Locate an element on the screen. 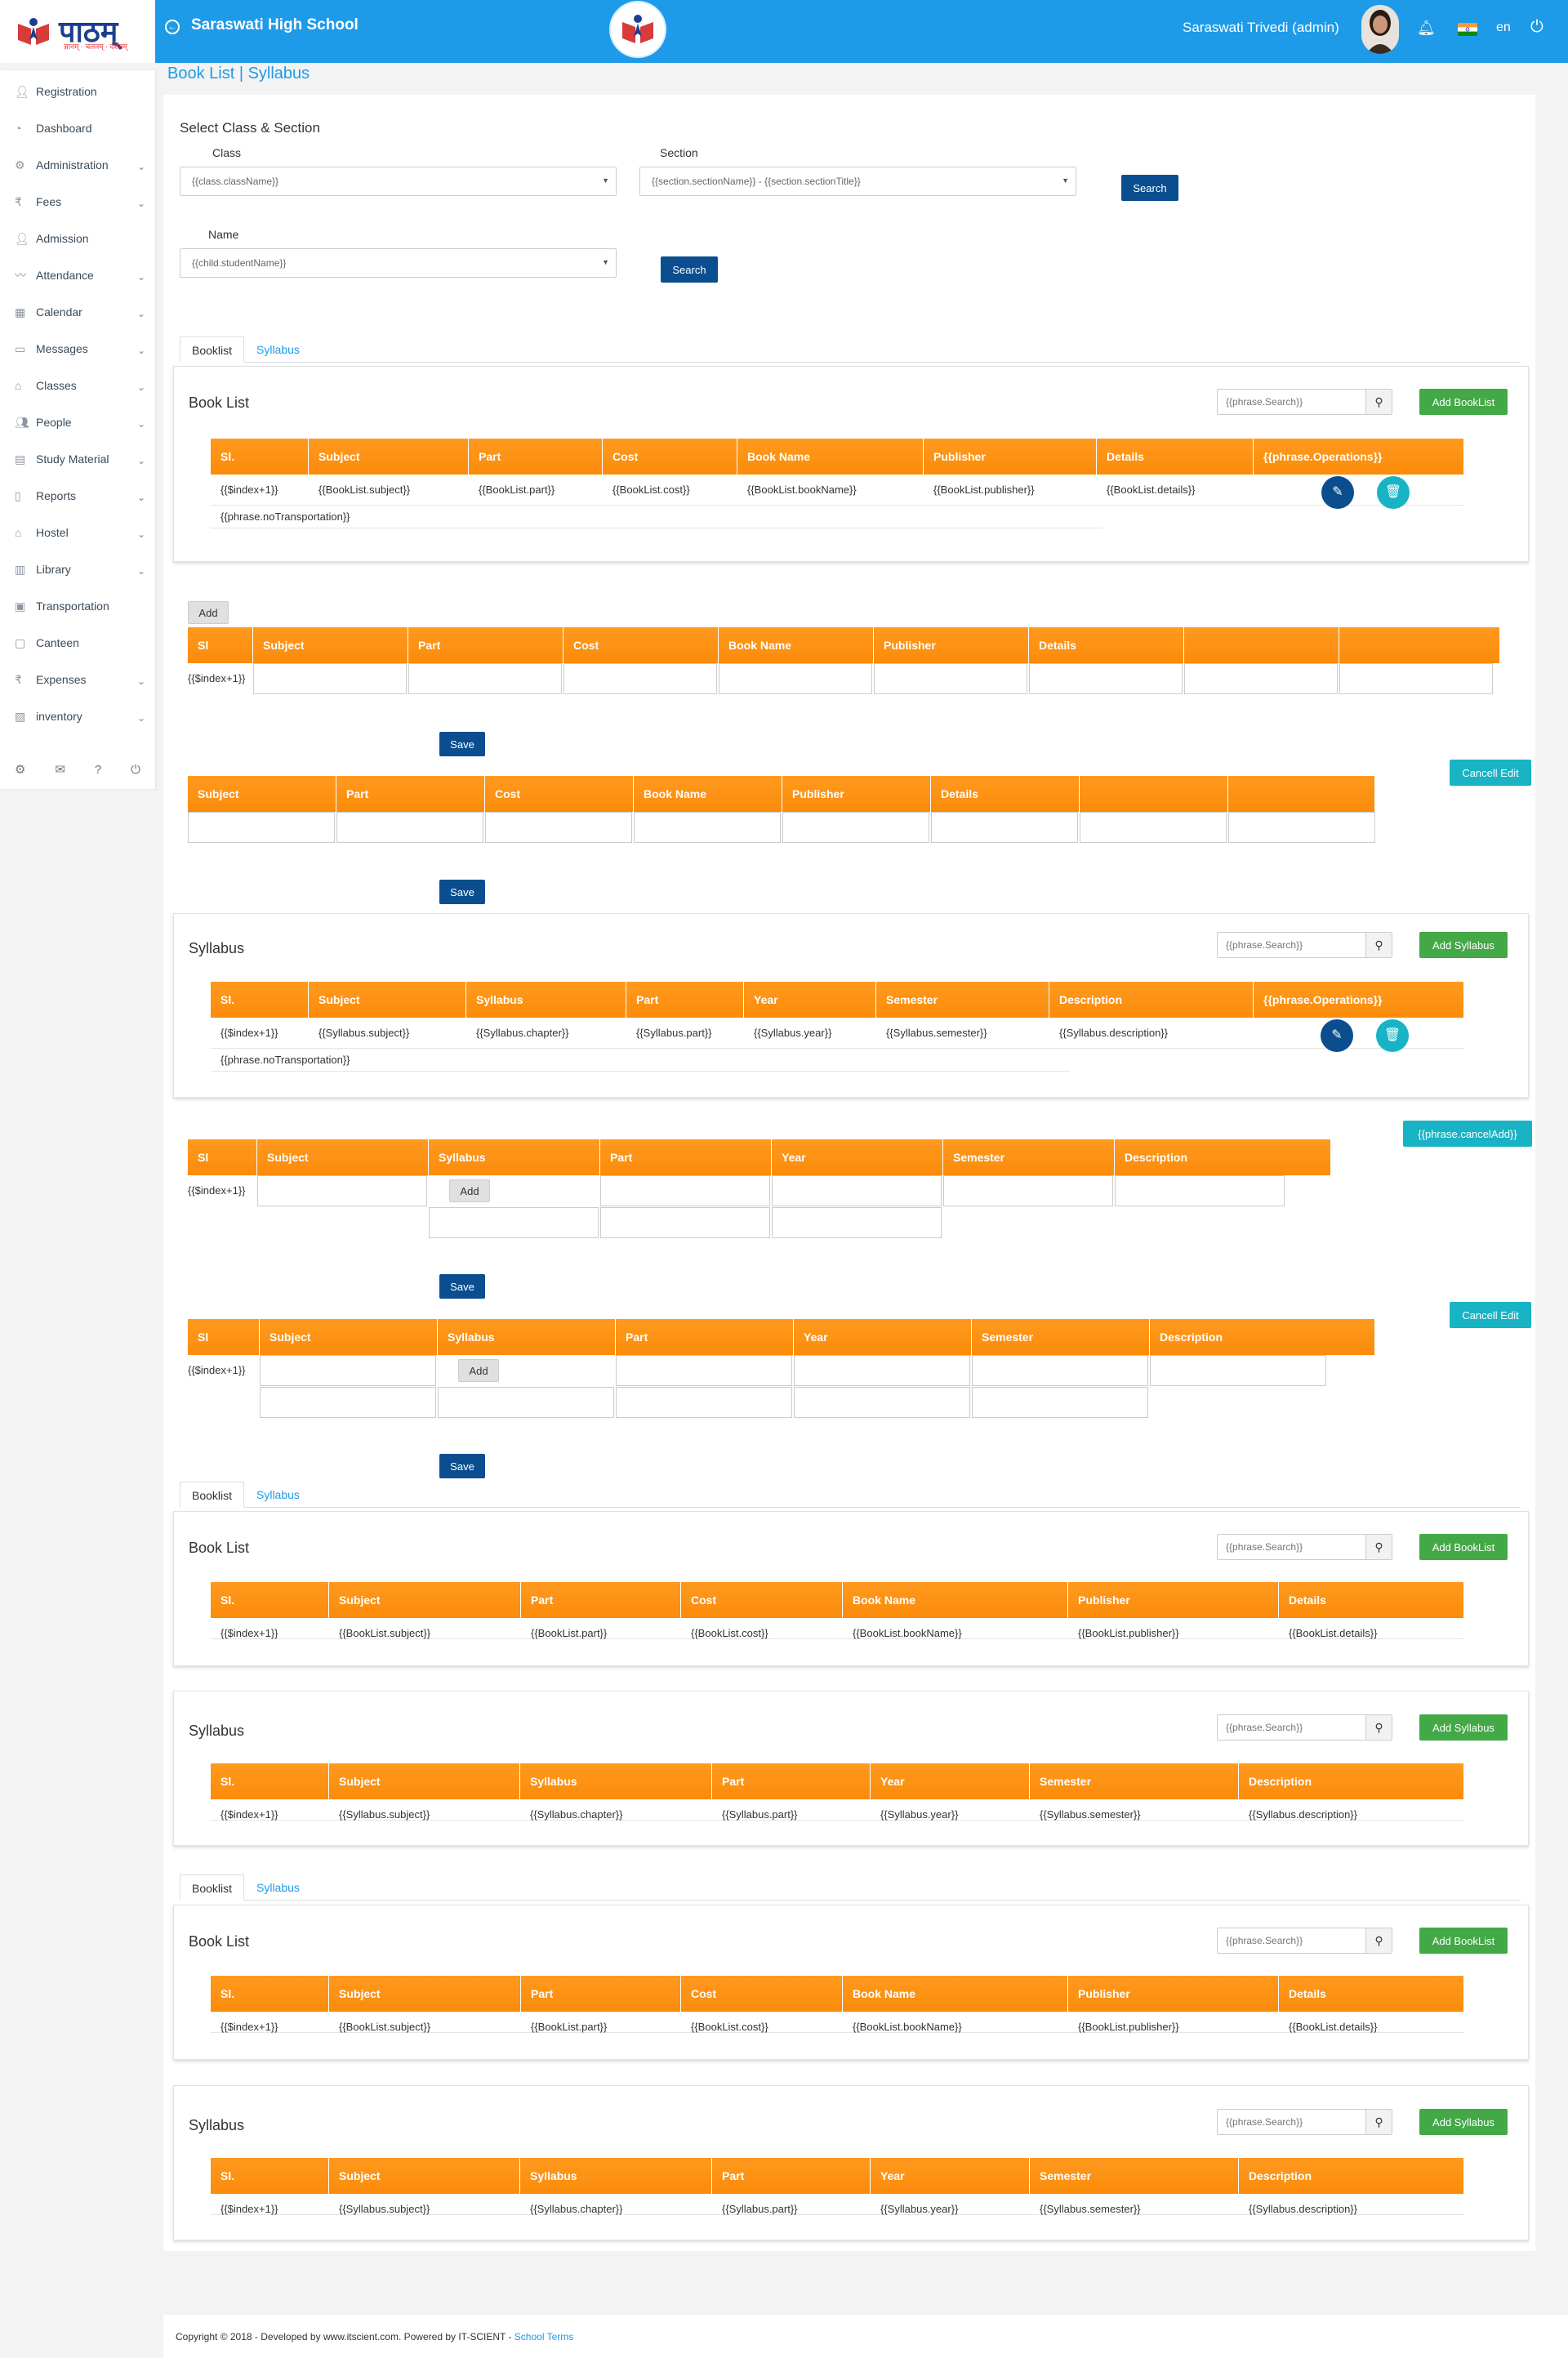  search-name-button: Search is located at coordinates (689, 269).